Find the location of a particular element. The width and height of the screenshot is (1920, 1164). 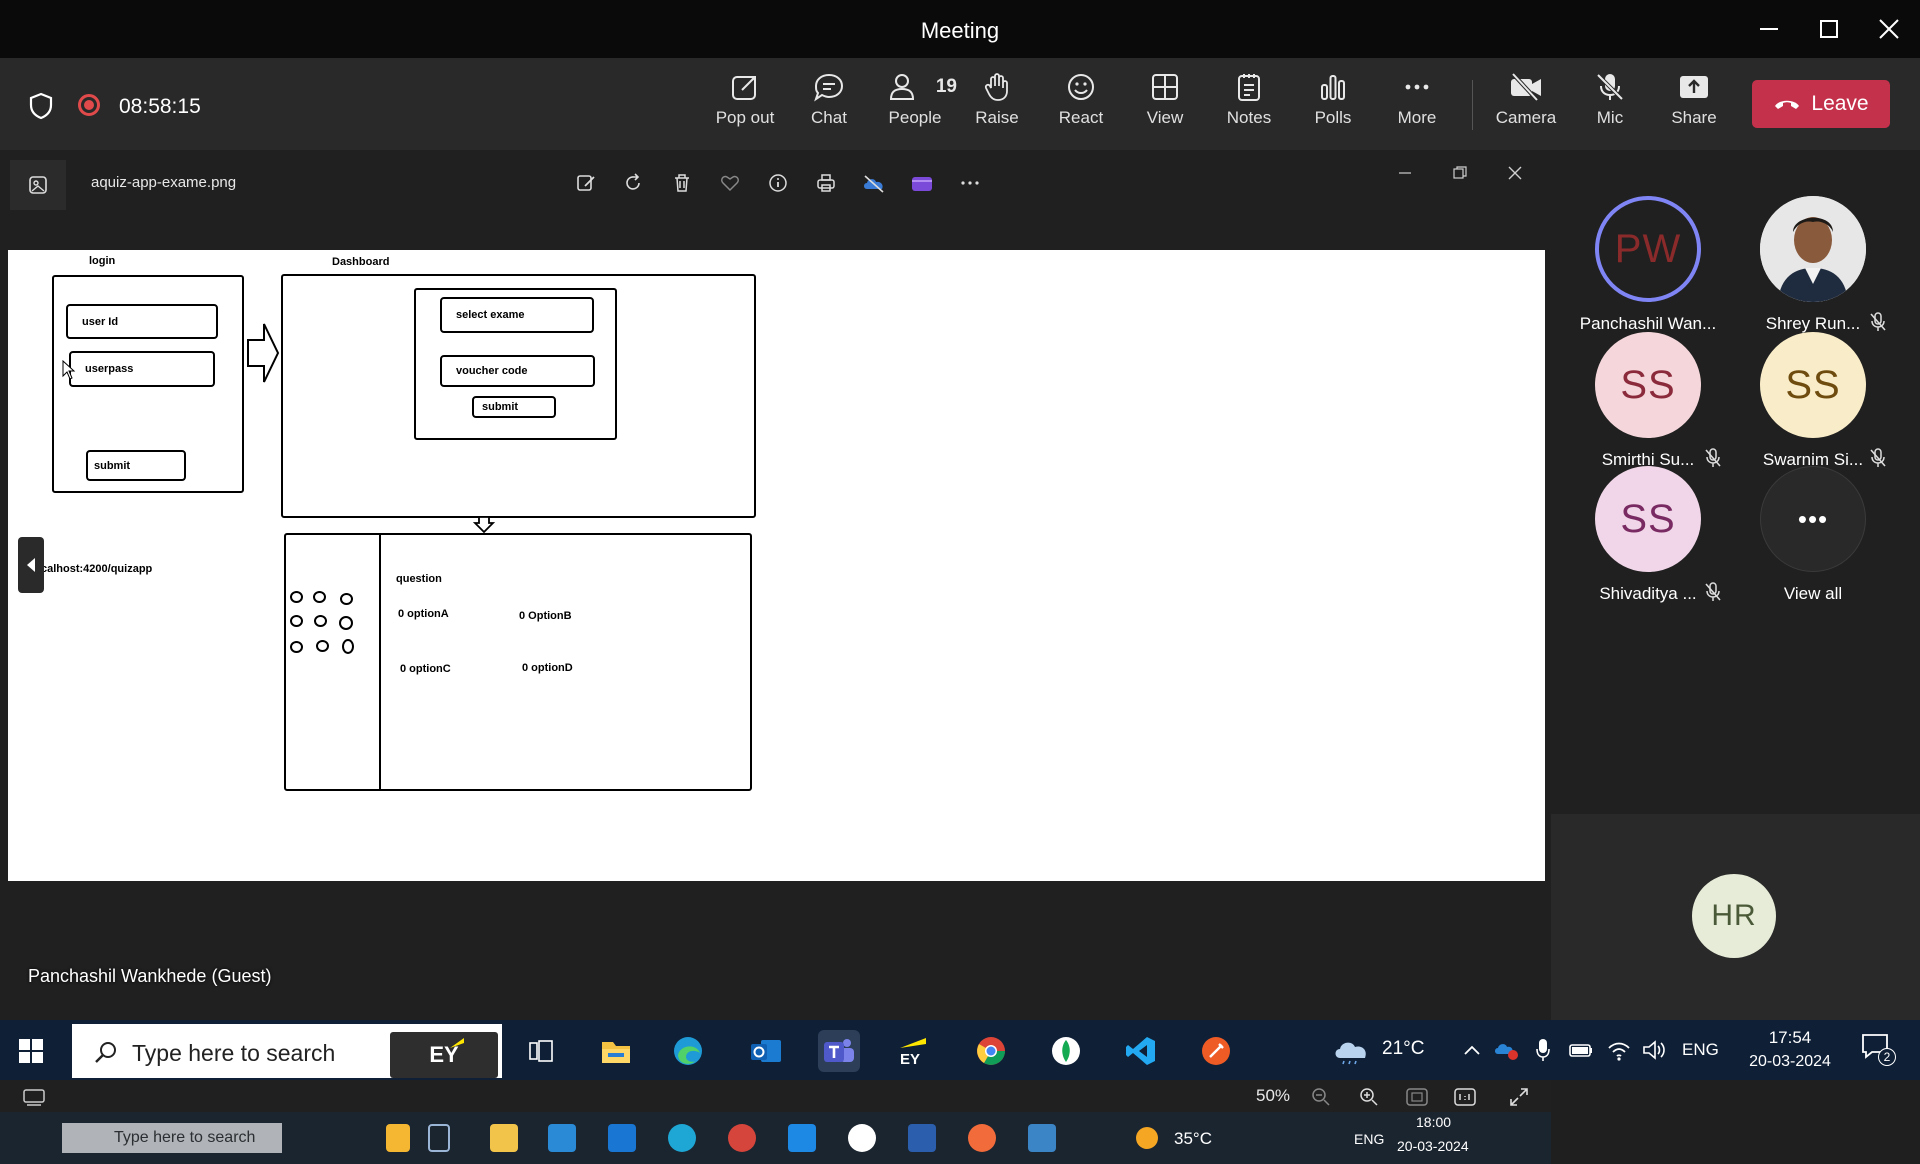

window-title-bar: Meeting is located at coordinates (960, 29).